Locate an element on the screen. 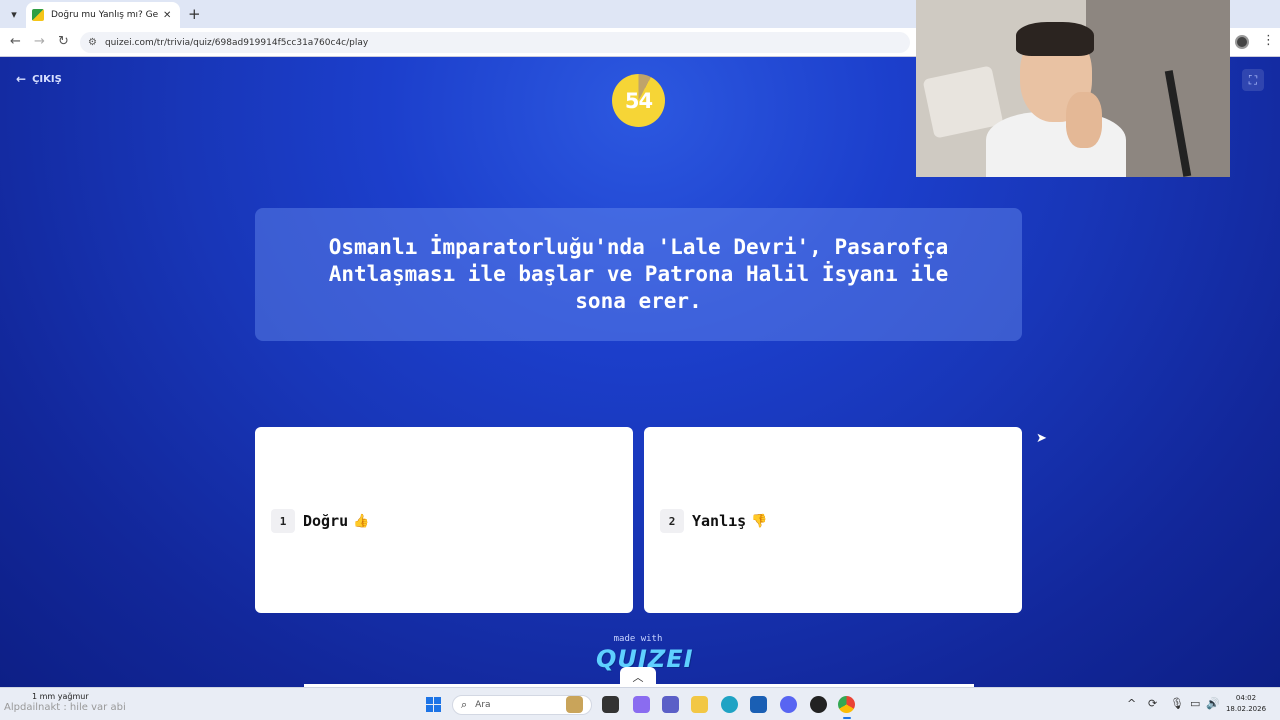  answer-key: 1 is located at coordinates (283, 521).